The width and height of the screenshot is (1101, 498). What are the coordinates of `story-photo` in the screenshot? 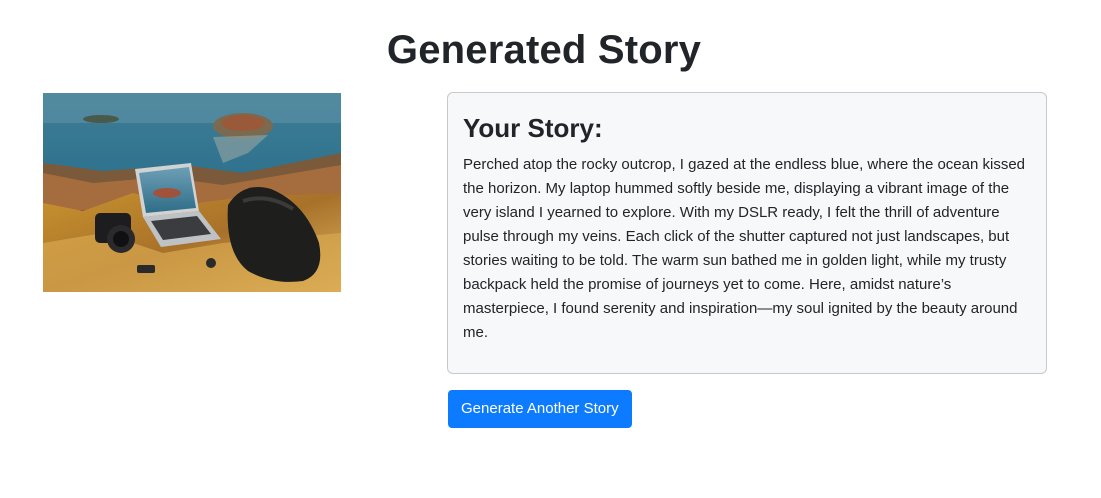 It's located at (192, 192).